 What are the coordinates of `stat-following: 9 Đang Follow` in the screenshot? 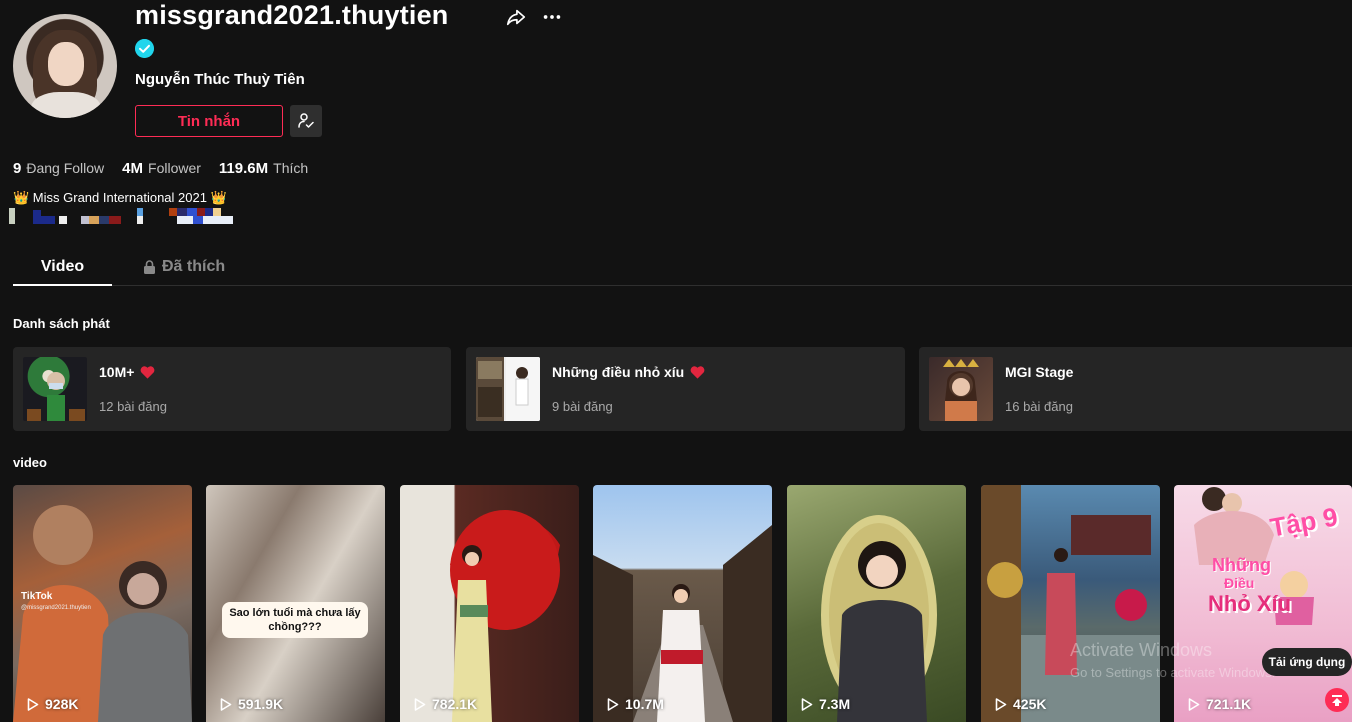 It's located at (58, 168).